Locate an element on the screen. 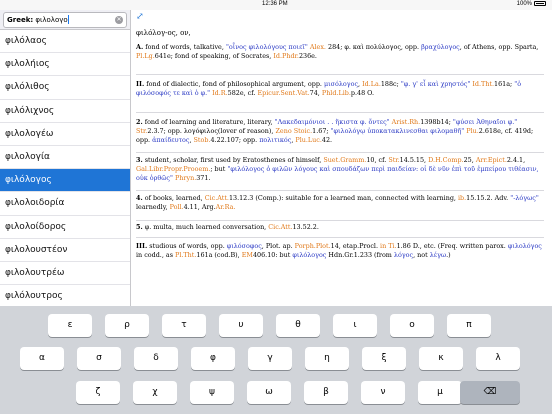 The width and height of the screenshot is (552, 414). citation-link: Phld.Lib. is located at coordinates (336, 93).